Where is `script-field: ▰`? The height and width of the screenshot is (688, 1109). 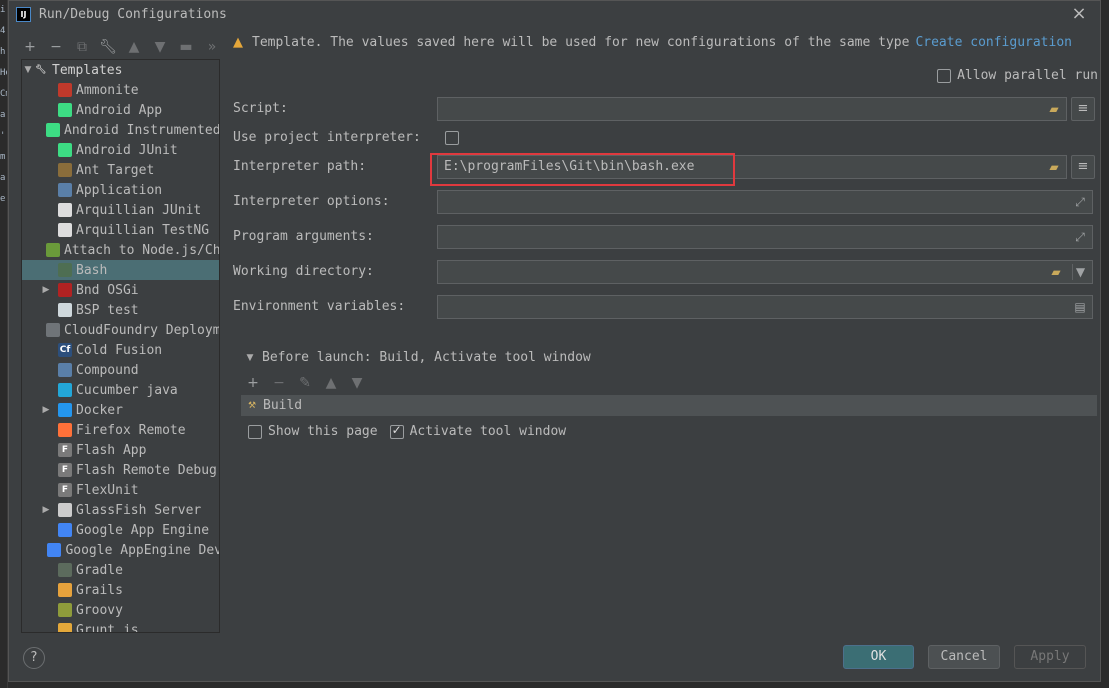
script-field: ▰ is located at coordinates (752, 109).